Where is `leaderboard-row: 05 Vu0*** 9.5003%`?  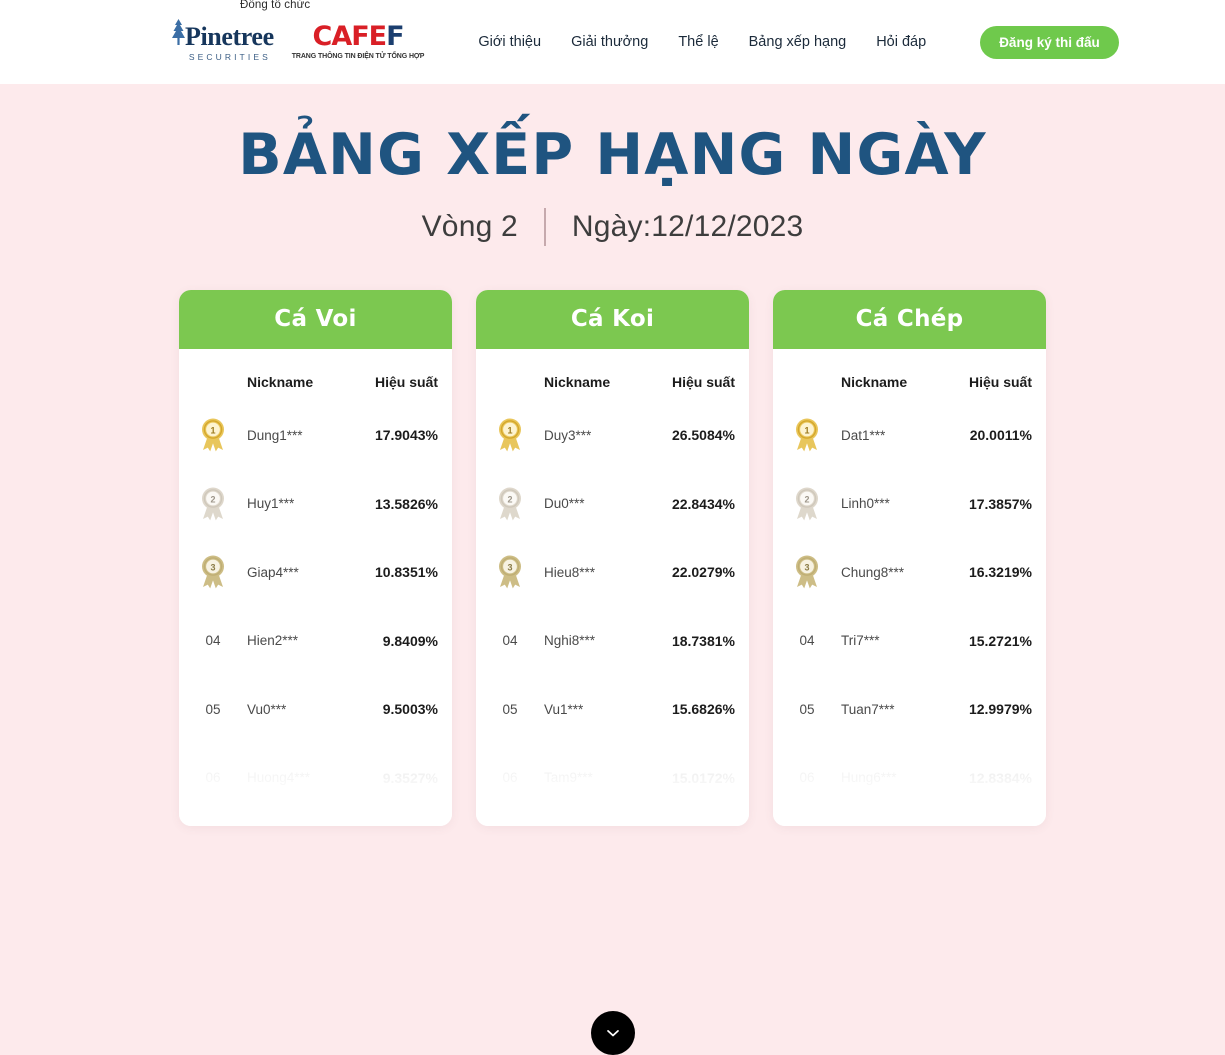 leaderboard-row: 05 Vu0*** 9.5003% is located at coordinates (315, 709).